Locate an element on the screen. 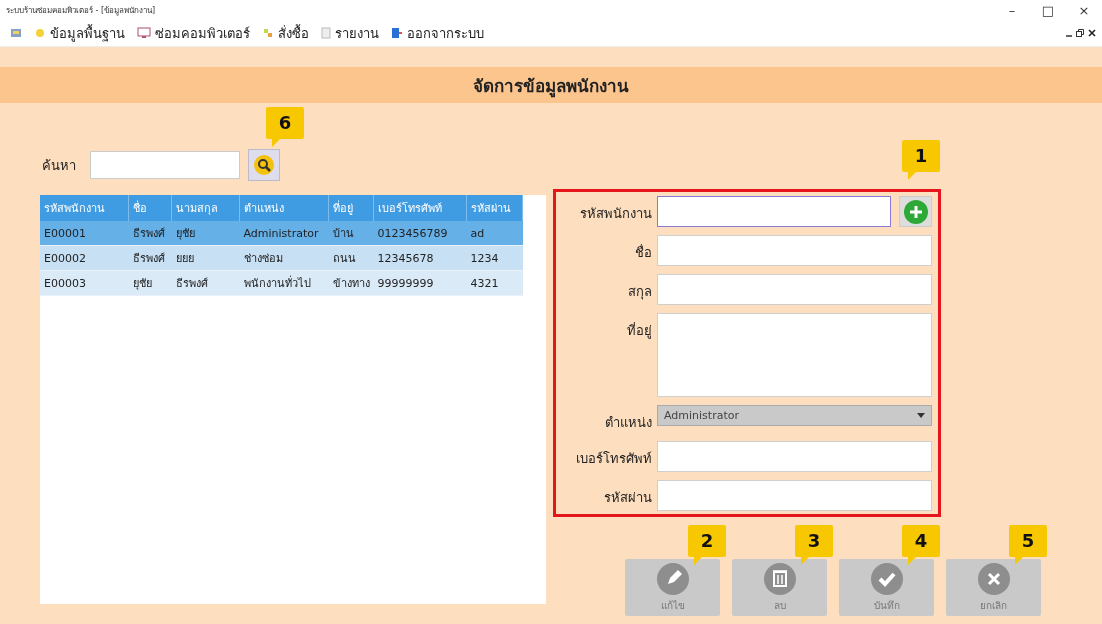  menu-item: ออกจากระบบ is located at coordinates (437, 33).